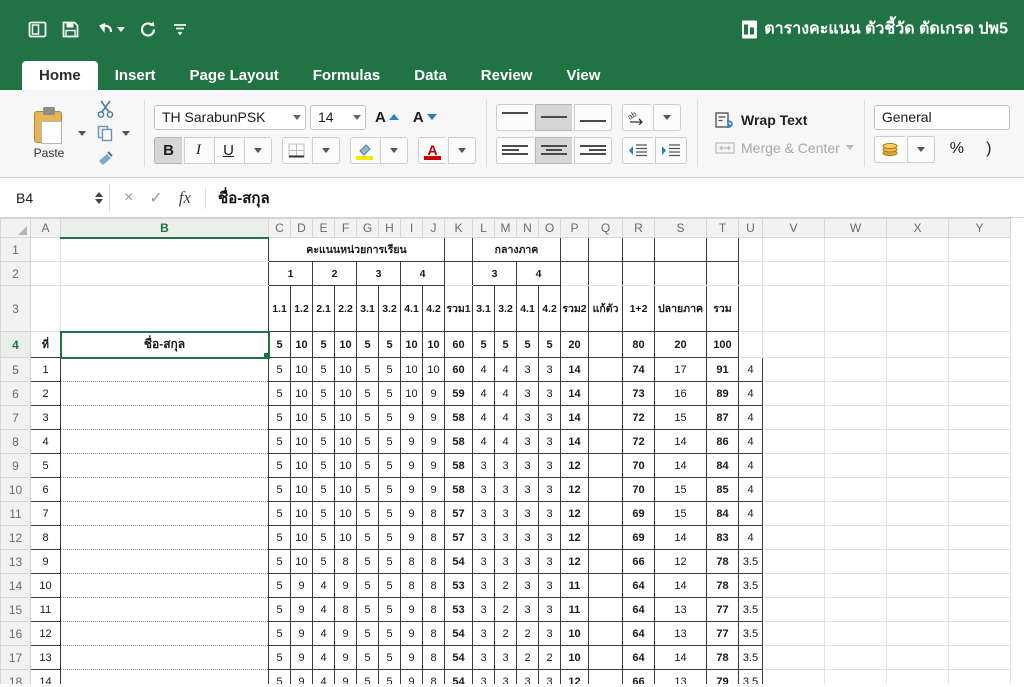  I want to click on cell-mid-unit-2: 4, so click(538, 273).